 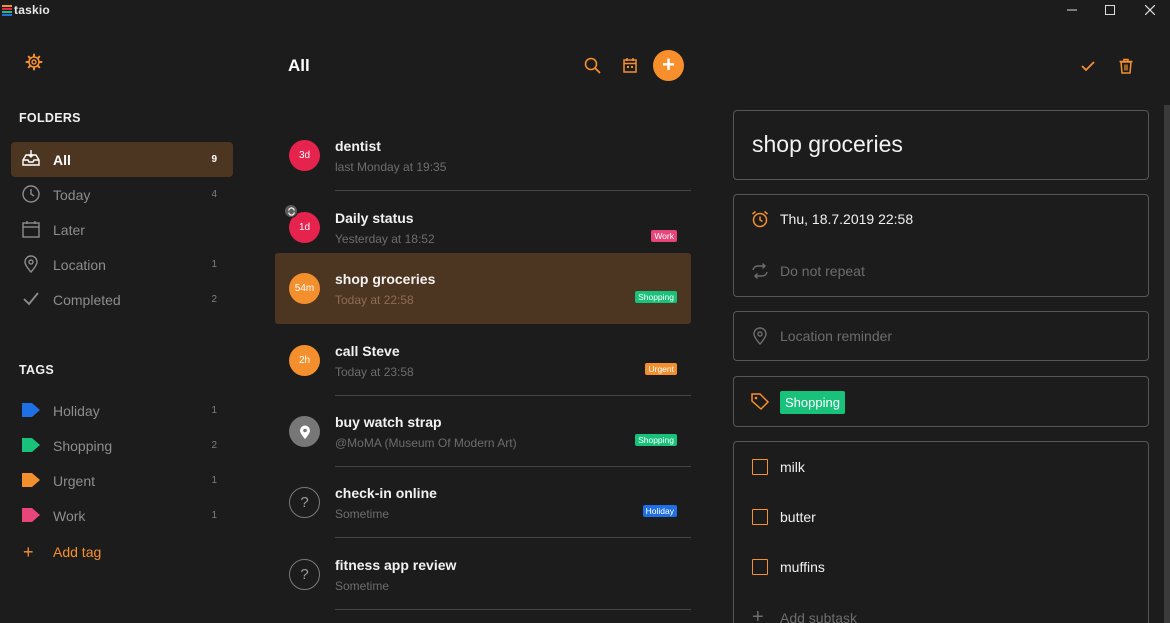 What do you see at coordinates (299, 65) in the screenshot?
I see `page-title: All` at bounding box center [299, 65].